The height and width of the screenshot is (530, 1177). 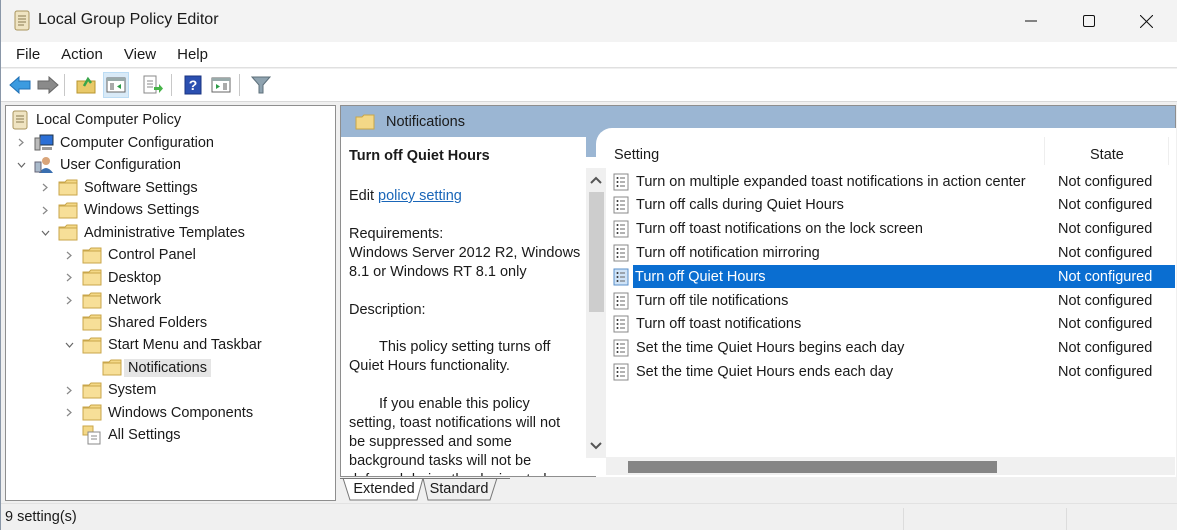 What do you see at coordinates (82, 54) in the screenshot?
I see `menu-action: Action` at bounding box center [82, 54].